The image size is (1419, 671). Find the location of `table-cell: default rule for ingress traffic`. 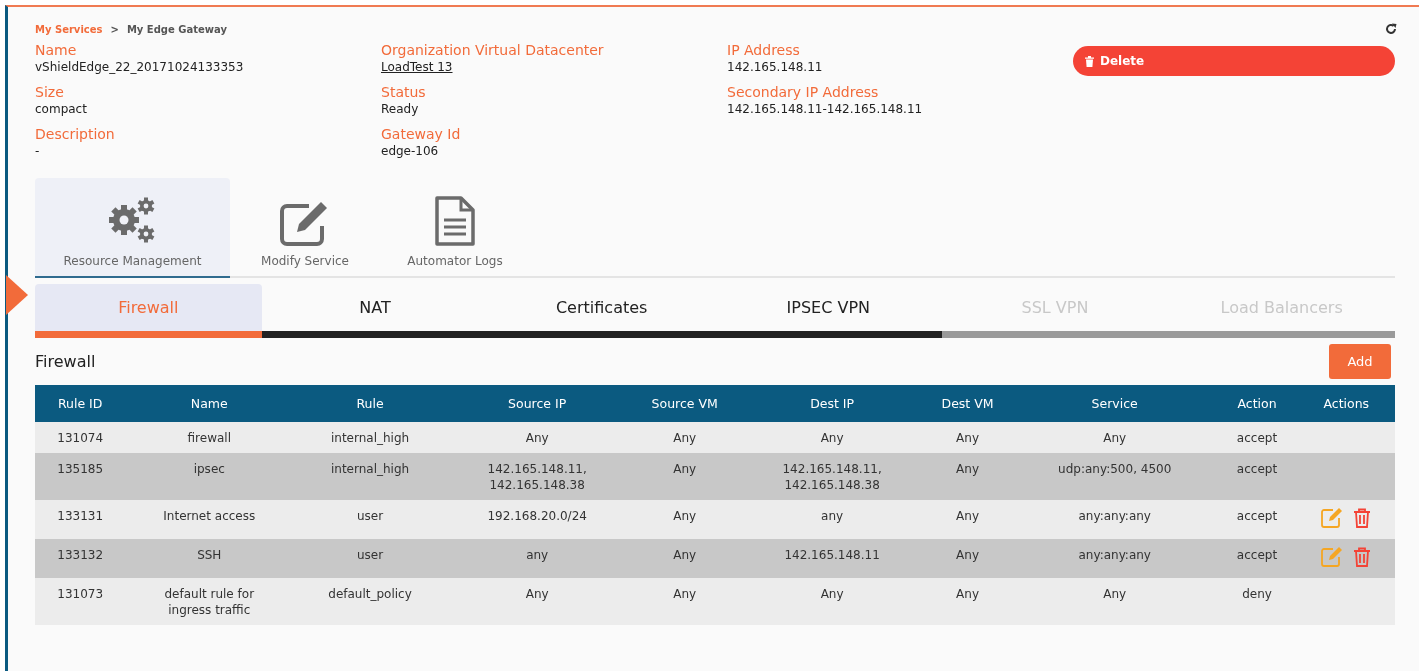

table-cell: default rule for ingress traffic is located at coordinates (209, 602).